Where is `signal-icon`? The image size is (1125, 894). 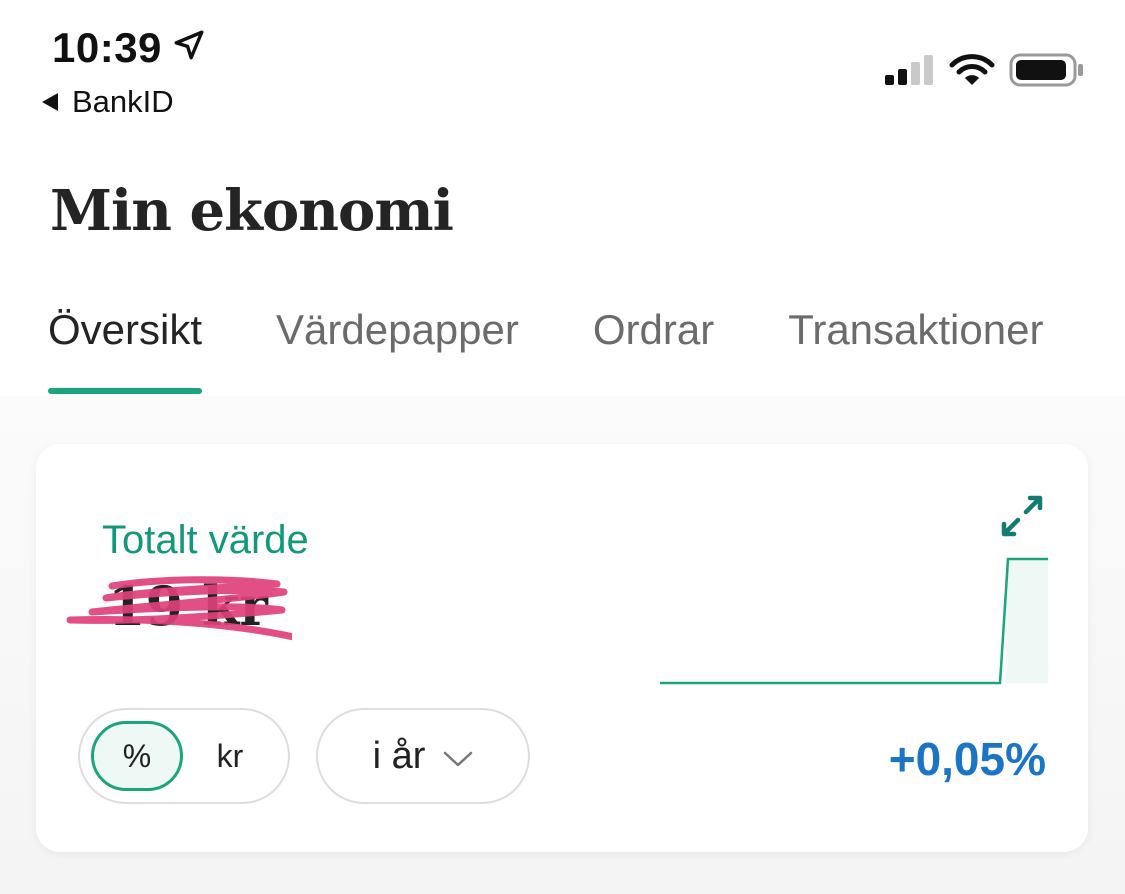
signal-icon is located at coordinates (909, 72).